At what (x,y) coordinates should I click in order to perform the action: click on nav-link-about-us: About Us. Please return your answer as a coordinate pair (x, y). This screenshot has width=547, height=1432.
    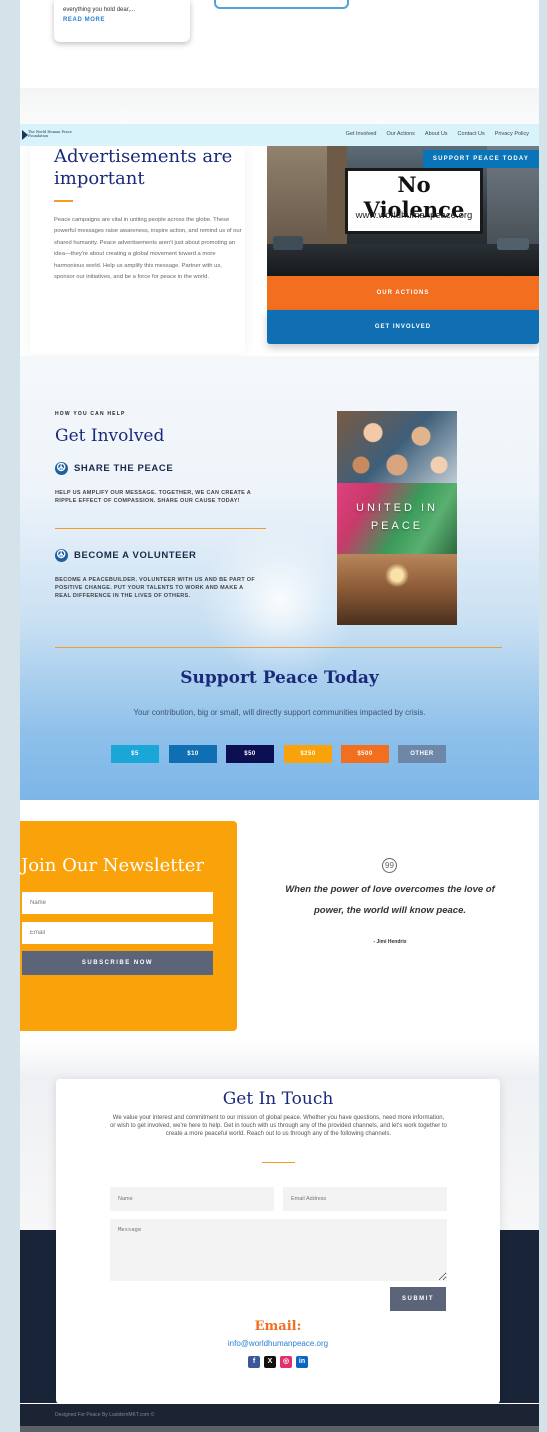
    Looking at the image, I should click on (436, 134).